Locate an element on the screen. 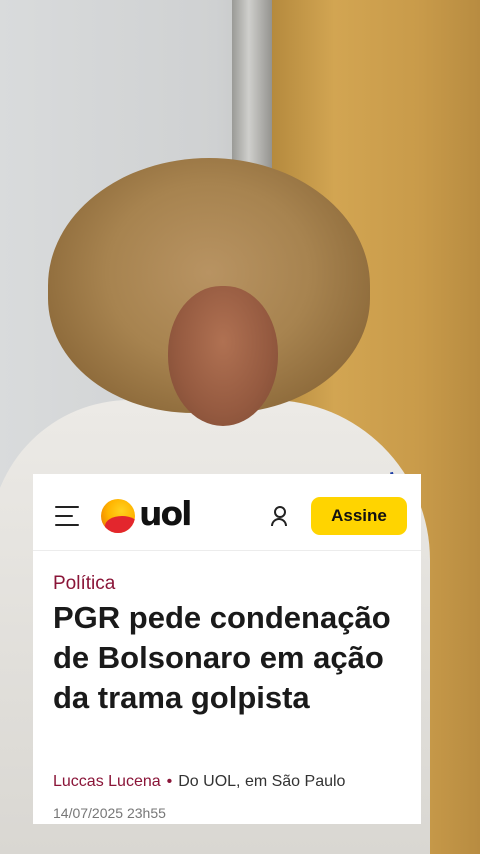 Image resolution: width=480 pixels, height=854 pixels. user-icon is located at coordinates (279, 516).